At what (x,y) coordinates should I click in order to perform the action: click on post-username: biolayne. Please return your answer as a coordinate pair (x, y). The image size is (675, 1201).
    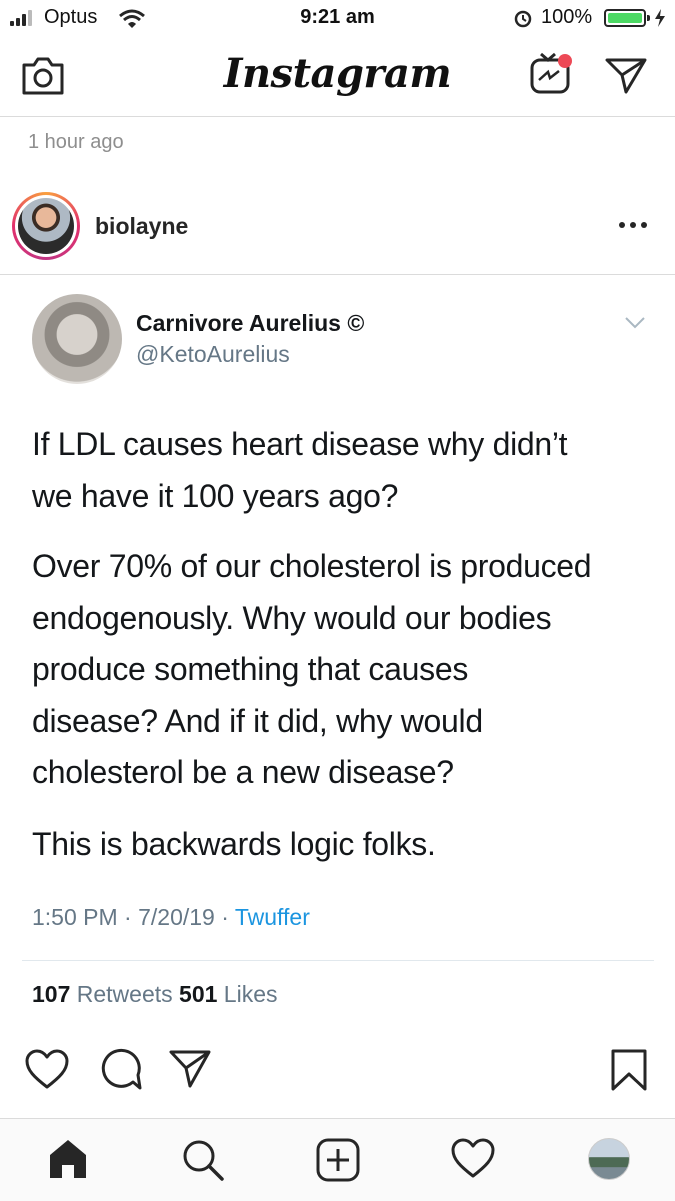
    Looking at the image, I should click on (141, 226).